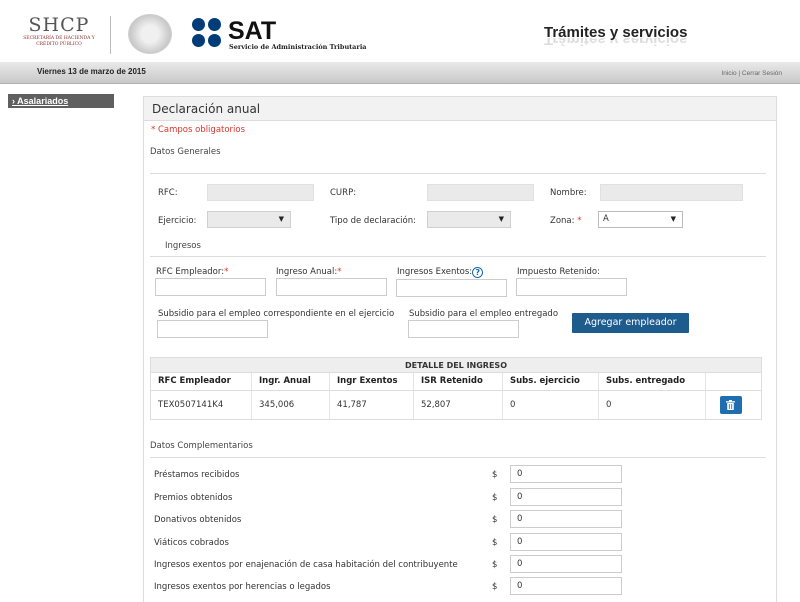 This screenshot has width=800, height=602. Describe the element at coordinates (469, 219) in the screenshot. I see `tipo-declaracion-select: ▼` at that location.